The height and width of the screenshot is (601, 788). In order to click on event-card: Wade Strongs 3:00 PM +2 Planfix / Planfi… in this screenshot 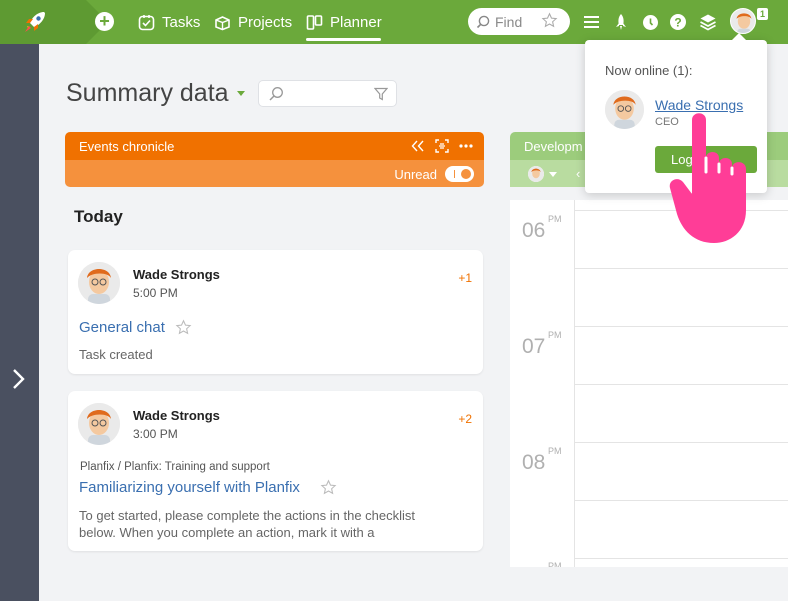, I will do `click(275, 471)`.